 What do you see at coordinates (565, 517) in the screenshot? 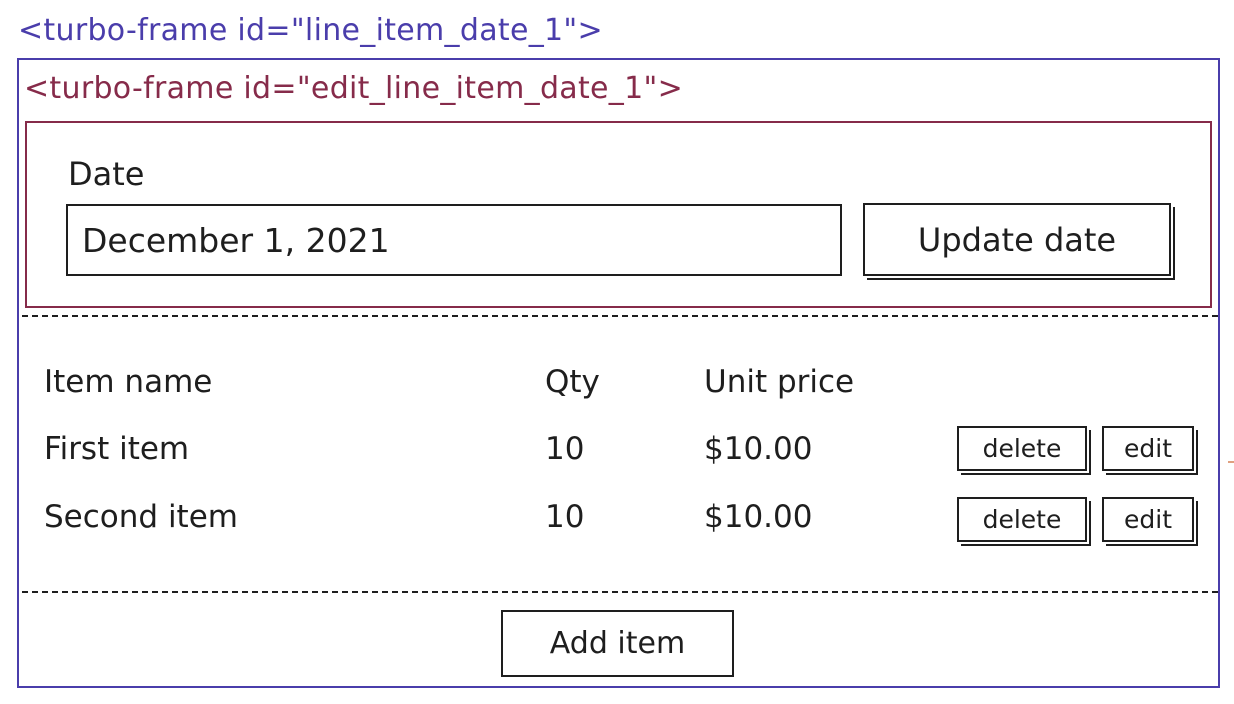
I see `row-2-qty: 10` at bounding box center [565, 517].